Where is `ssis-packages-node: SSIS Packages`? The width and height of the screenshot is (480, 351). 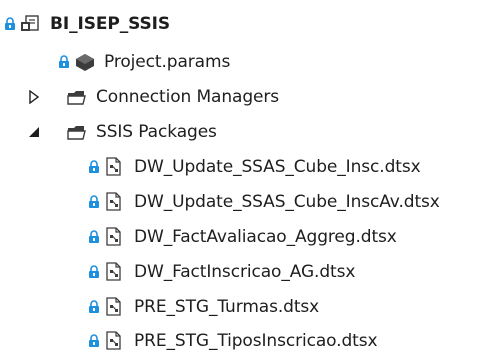
ssis-packages-node: SSIS Packages is located at coordinates (141, 132).